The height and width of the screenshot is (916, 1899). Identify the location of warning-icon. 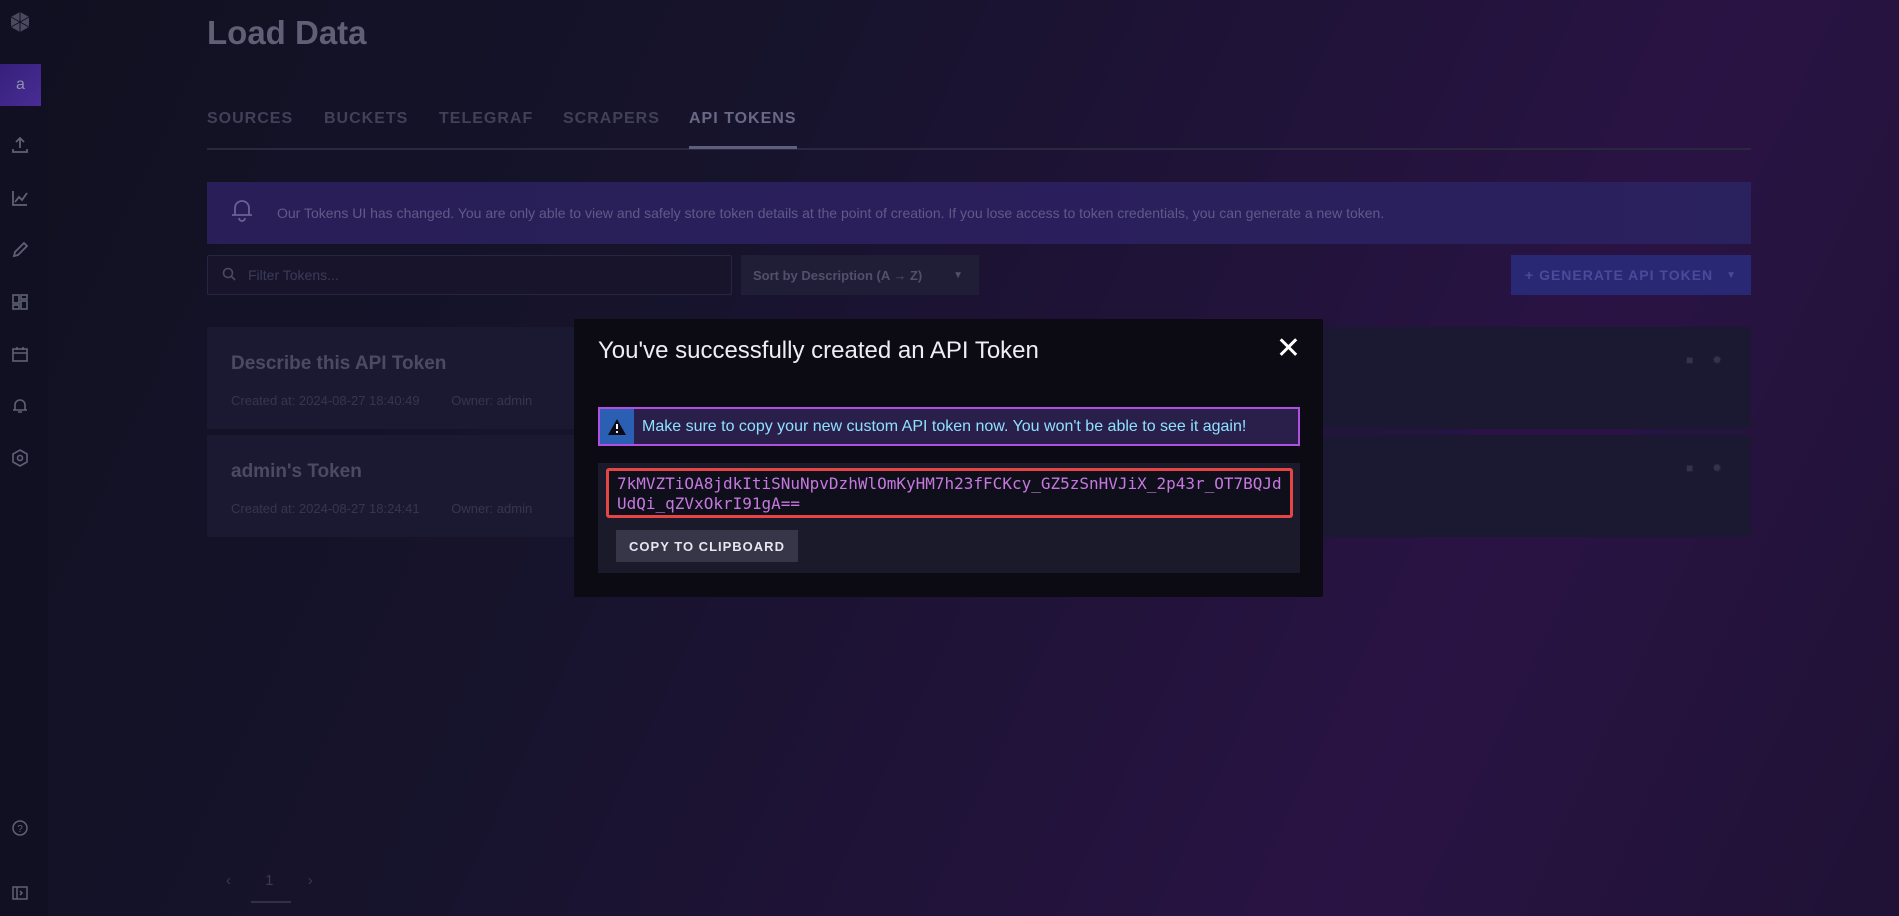
(617, 426).